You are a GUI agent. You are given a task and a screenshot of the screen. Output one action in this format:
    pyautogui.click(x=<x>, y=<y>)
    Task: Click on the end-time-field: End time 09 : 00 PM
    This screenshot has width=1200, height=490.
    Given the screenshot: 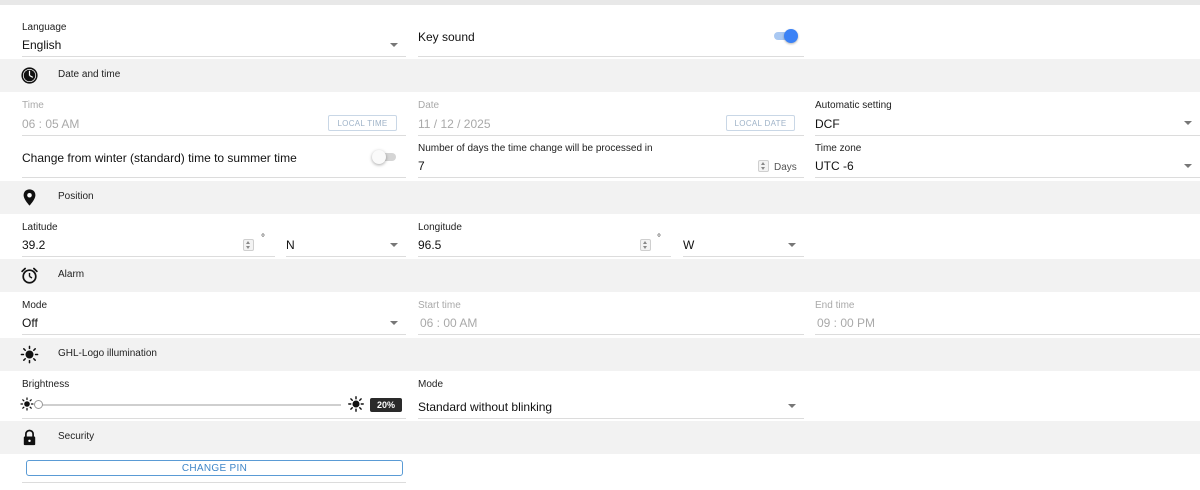 What is the action you would take?
    pyautogui.click(x=1007, y=317)
    